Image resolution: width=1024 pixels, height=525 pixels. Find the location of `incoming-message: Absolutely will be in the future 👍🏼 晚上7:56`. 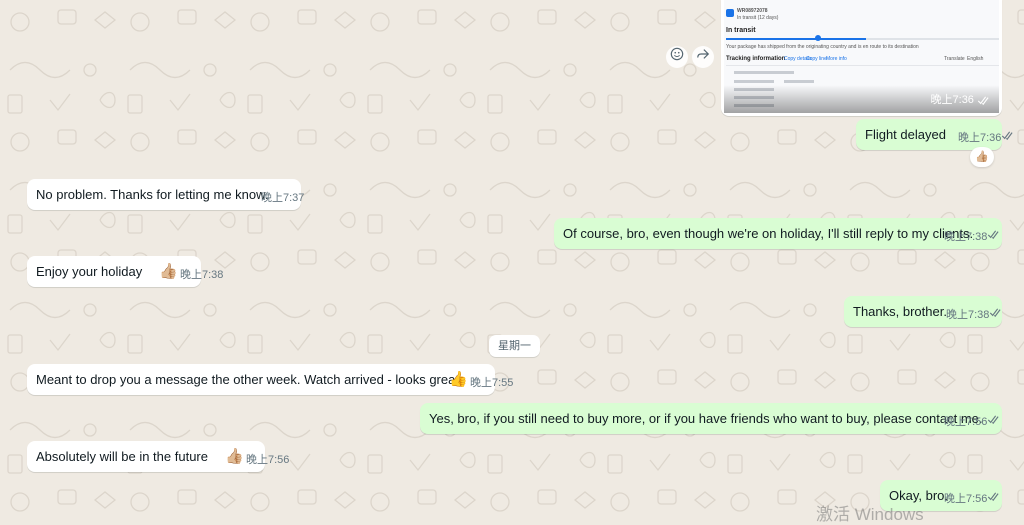

incoming-message: Absolutely will be in the future 👍🏼 晚上7:56 is located at coordinates (158, 456).